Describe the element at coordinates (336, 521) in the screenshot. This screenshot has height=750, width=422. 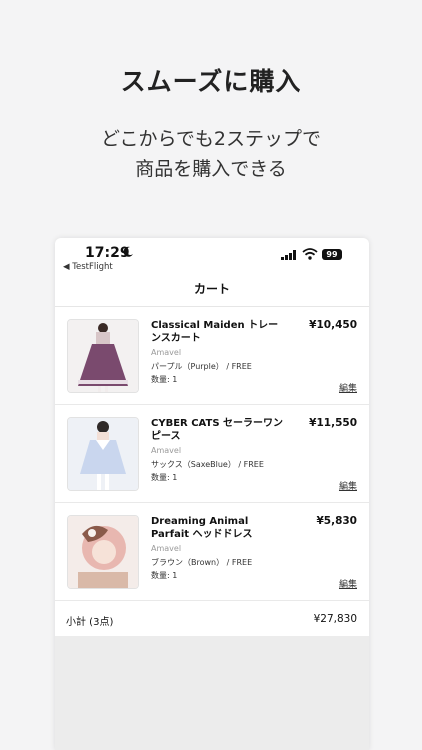
I see `item-price: ¥5,830` at that location.